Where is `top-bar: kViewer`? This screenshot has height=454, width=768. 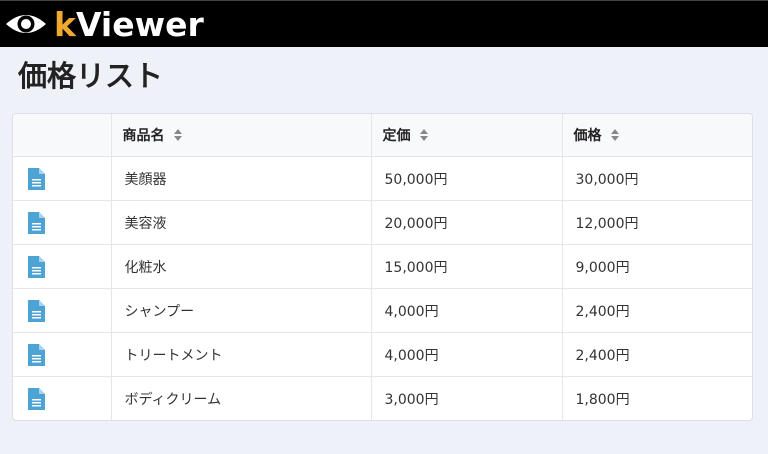
top-bar: kViewer is located at coordinates (384, 23).